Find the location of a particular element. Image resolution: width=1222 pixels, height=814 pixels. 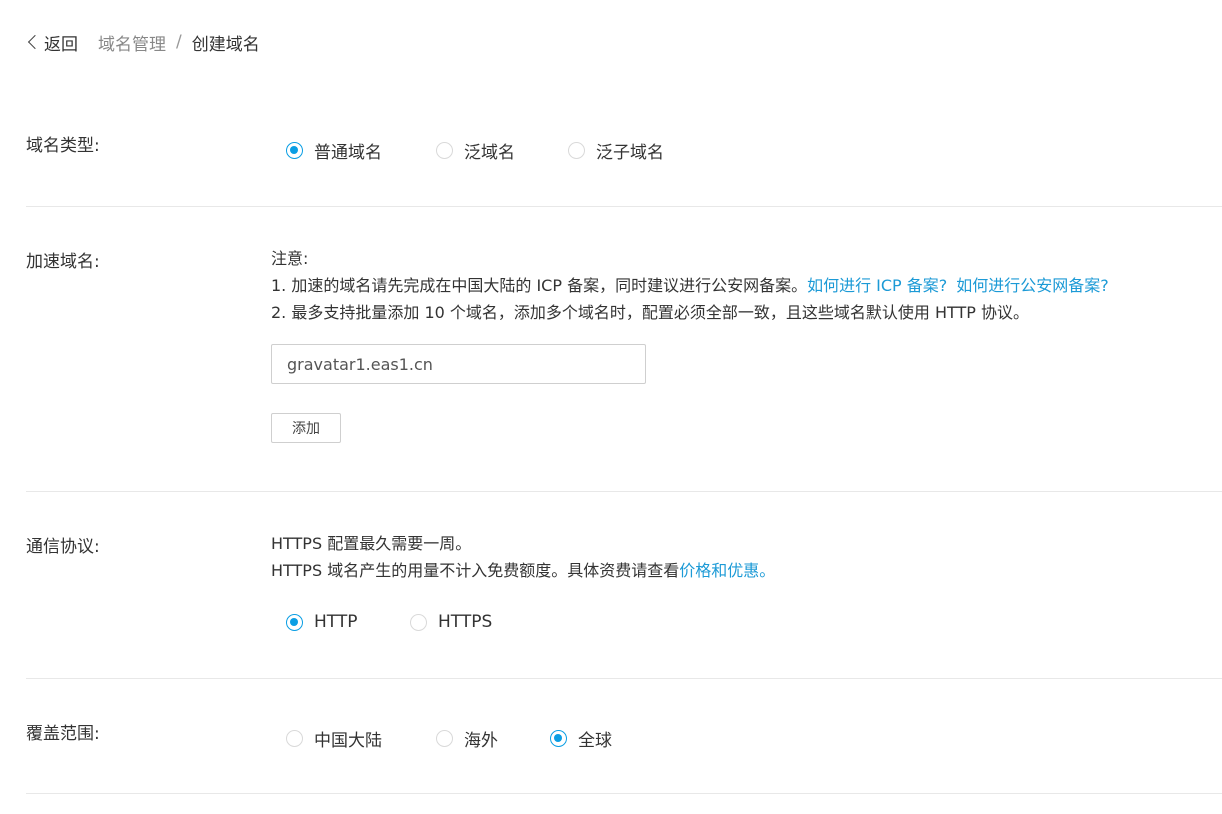

coverage-radio-group: 中国大陆 海外 全球 is located at coordinates (449, 738).